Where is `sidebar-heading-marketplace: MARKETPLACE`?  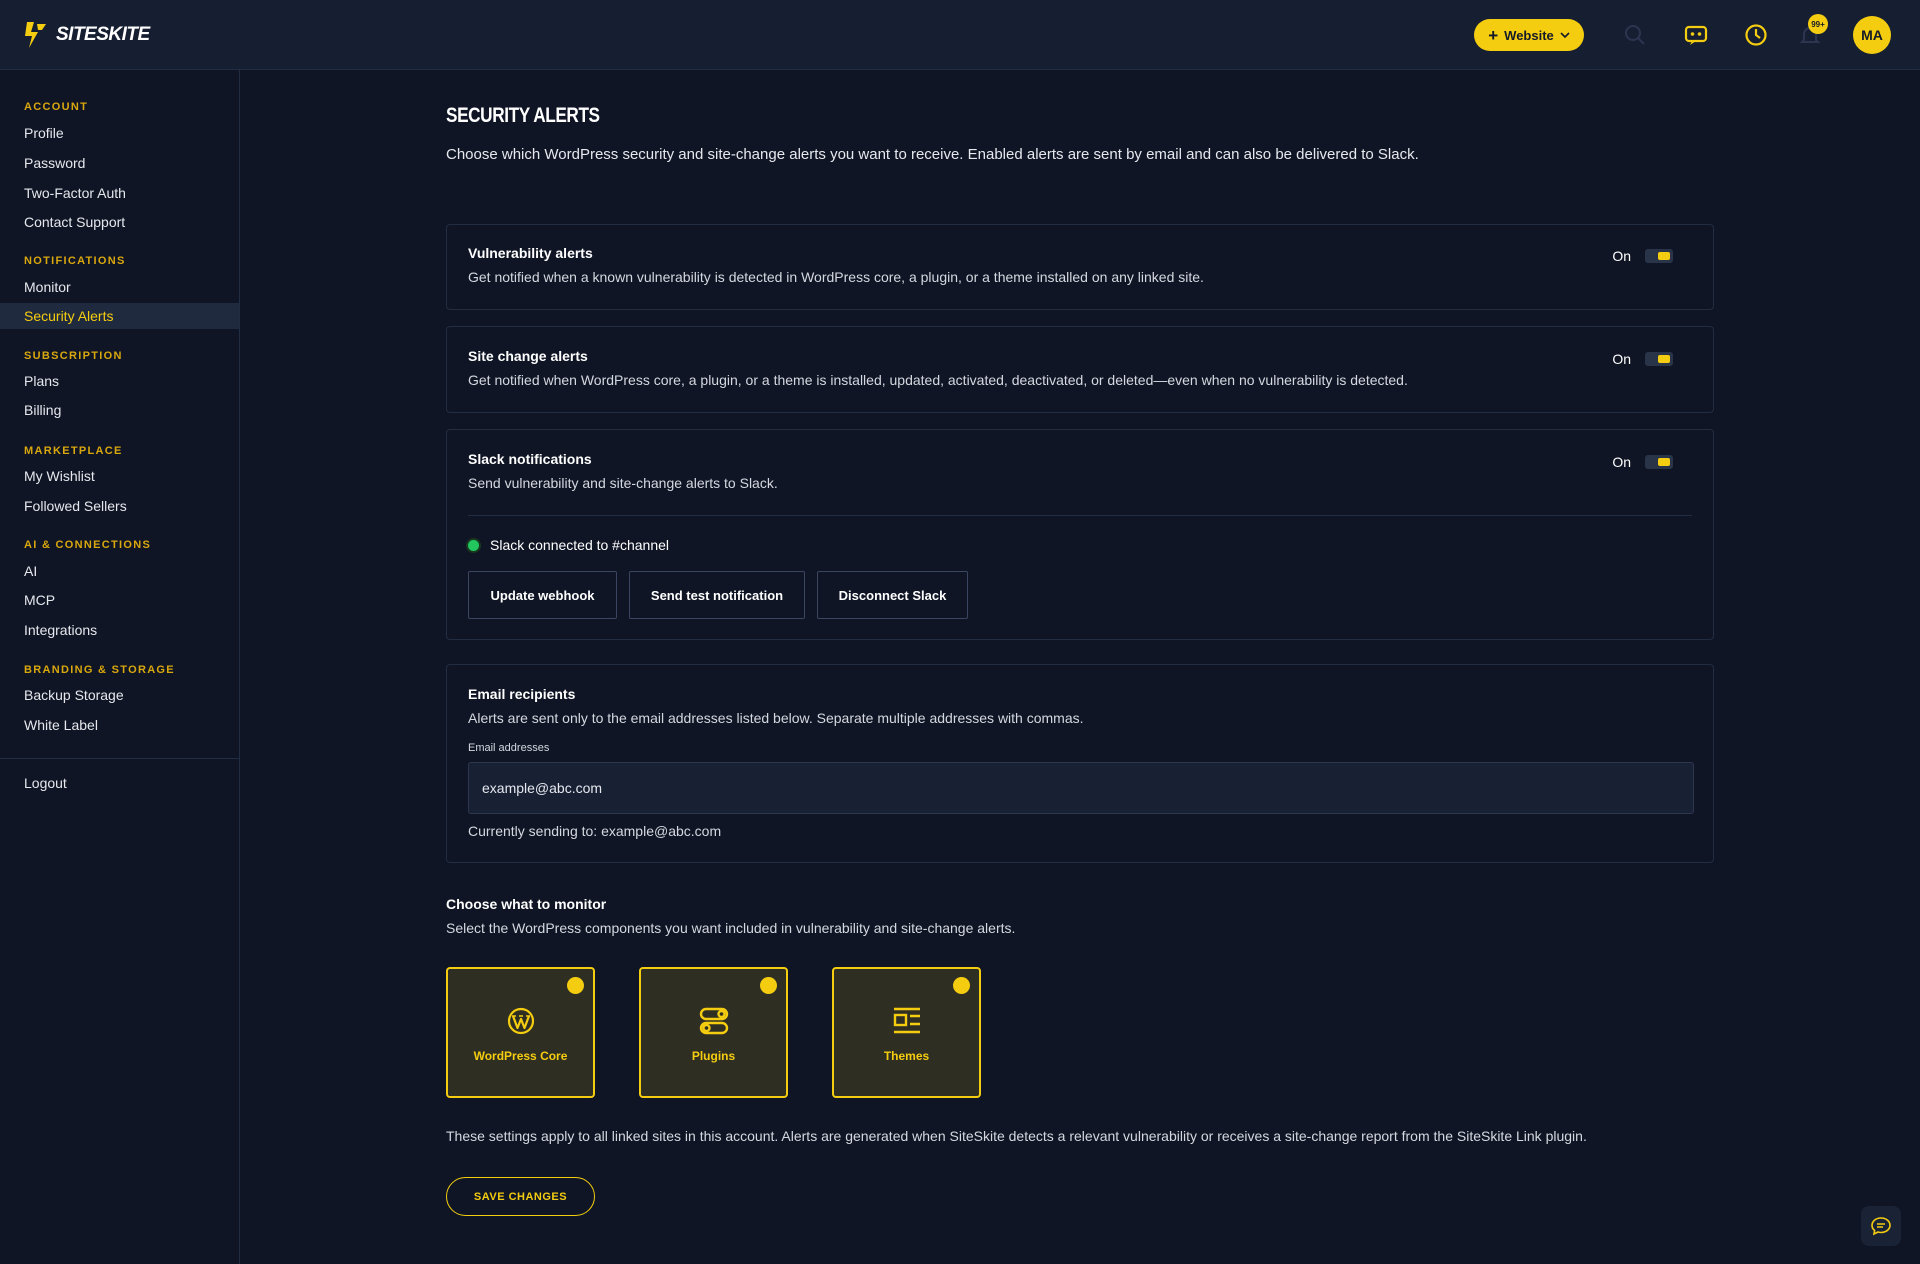
sidebar-heading-marketplace: MARKETPLACE is located at coordinates (73, 451).